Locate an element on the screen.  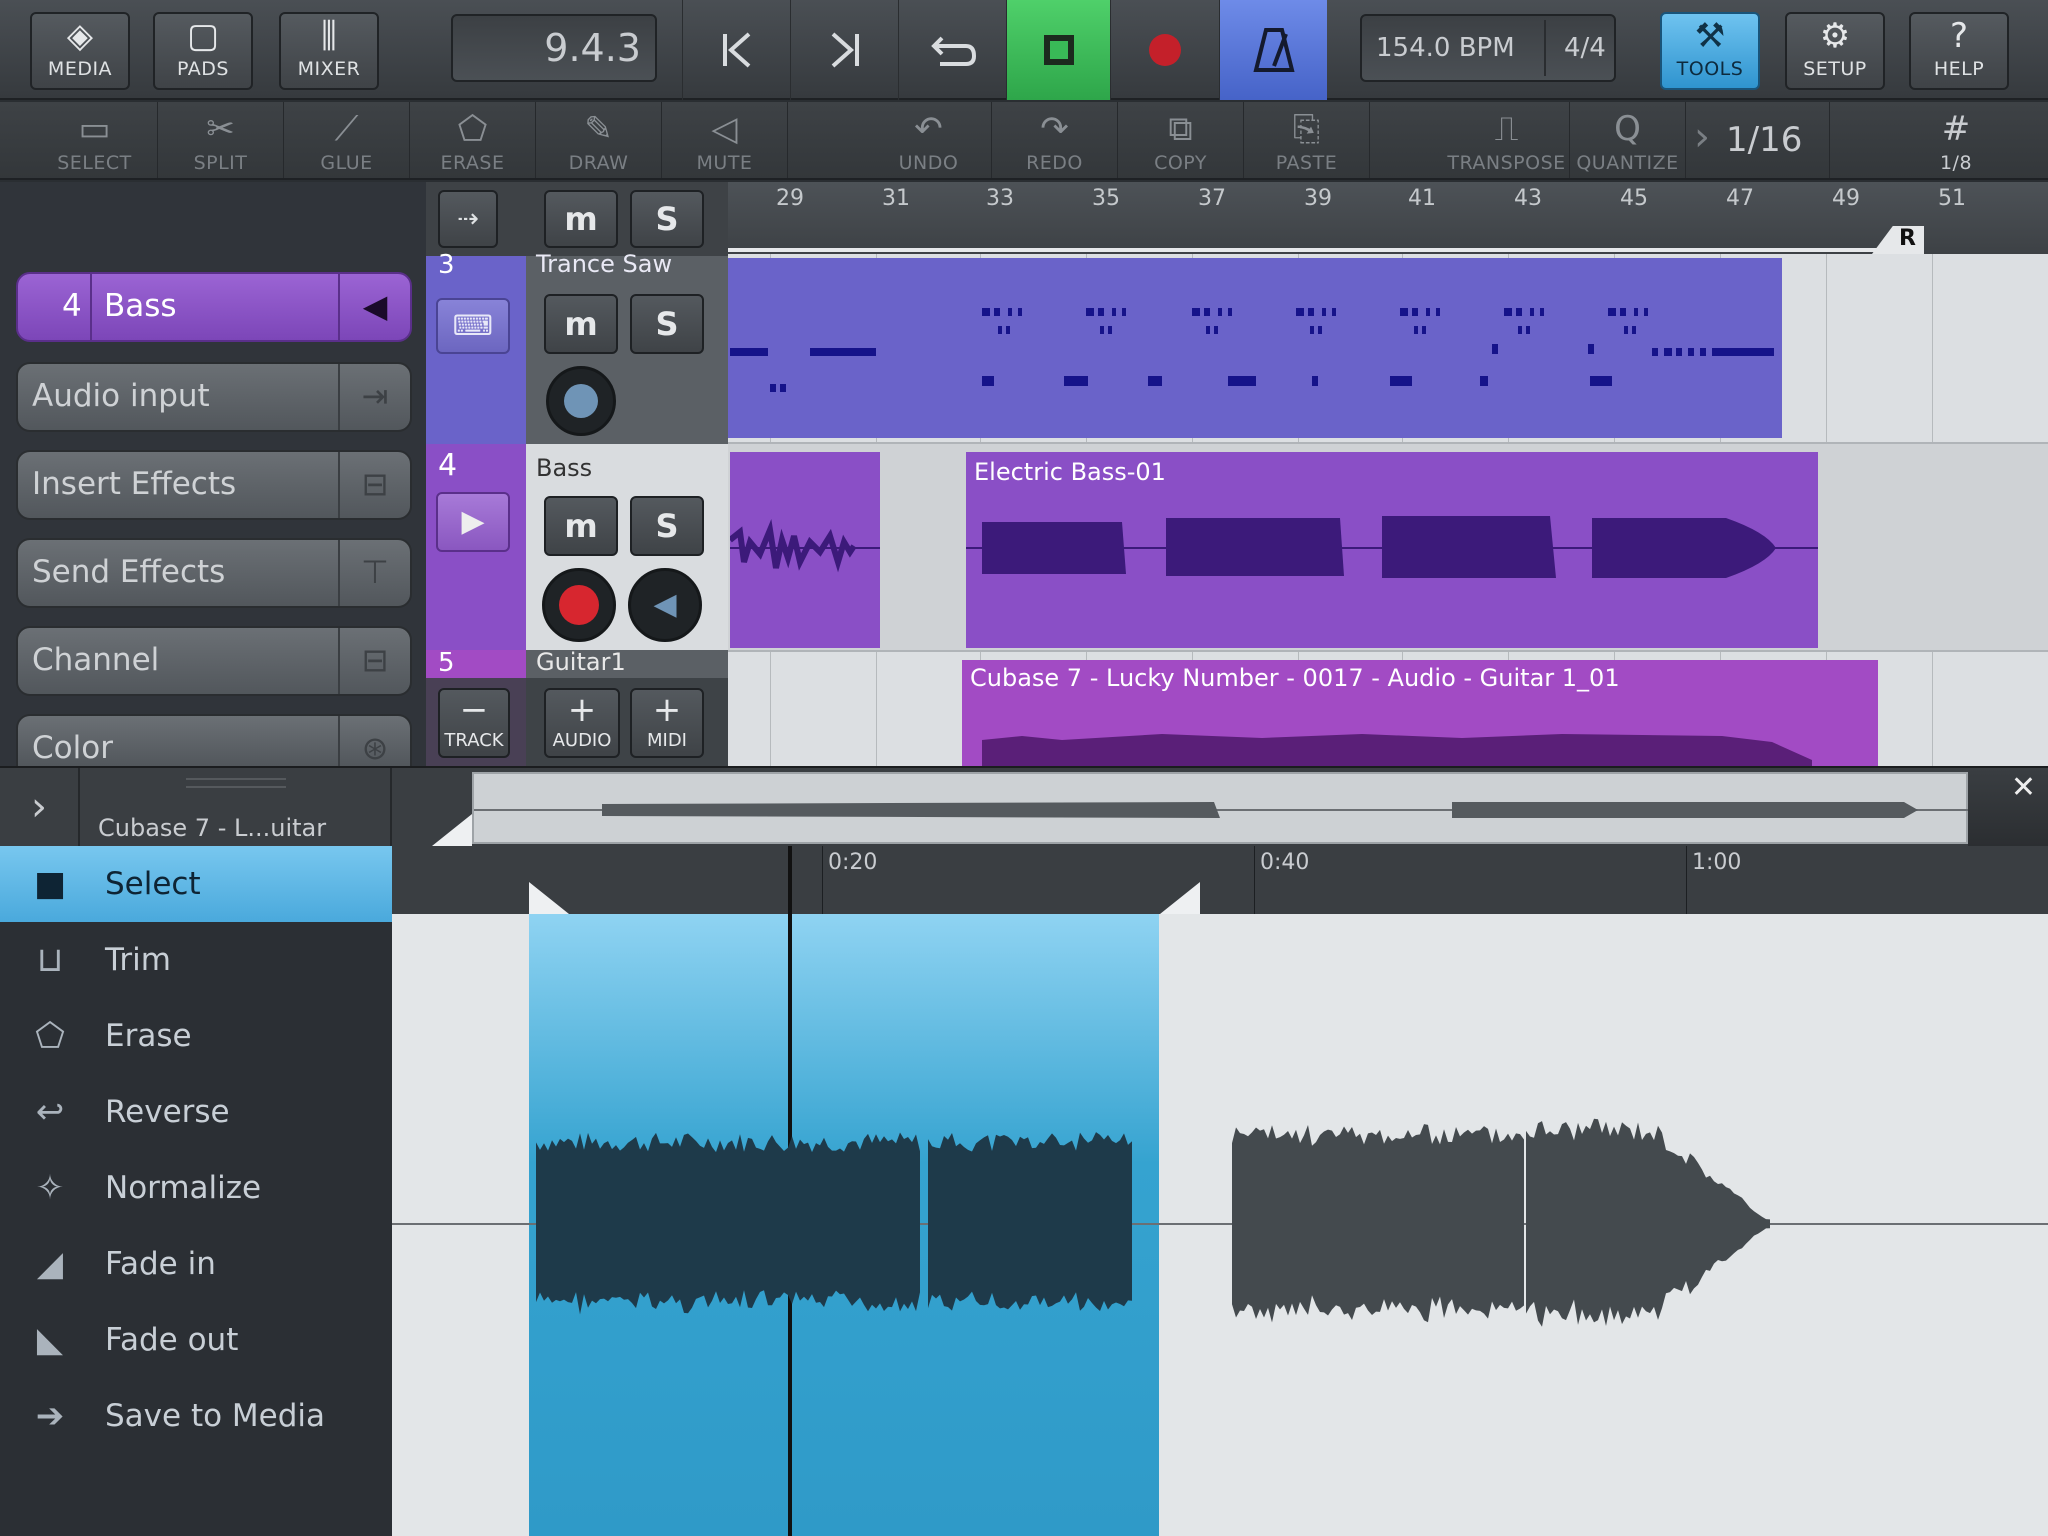
stop-icon is located at coordinates (1058, 50).